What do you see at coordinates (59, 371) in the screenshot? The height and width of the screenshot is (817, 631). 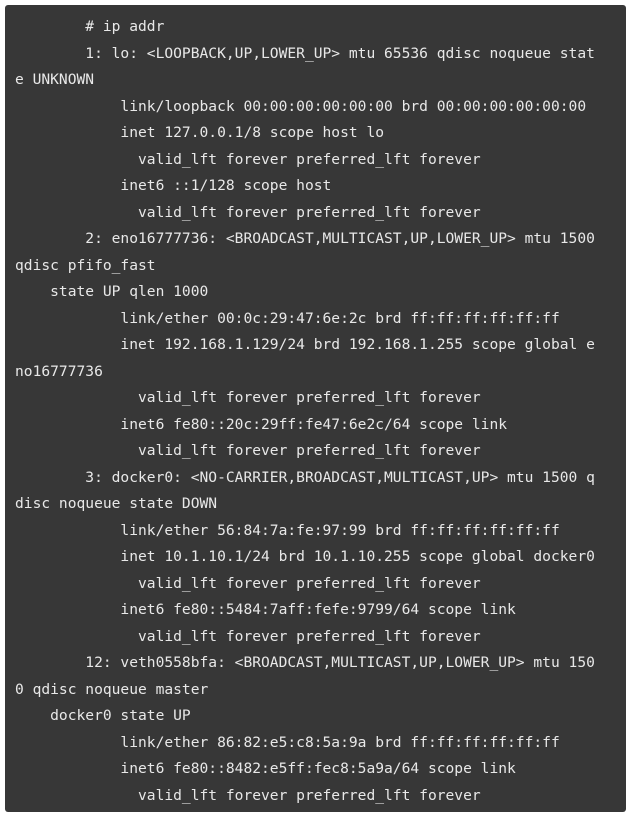 I see `terminal-line: no16777736` at bounding box center [59, 371].